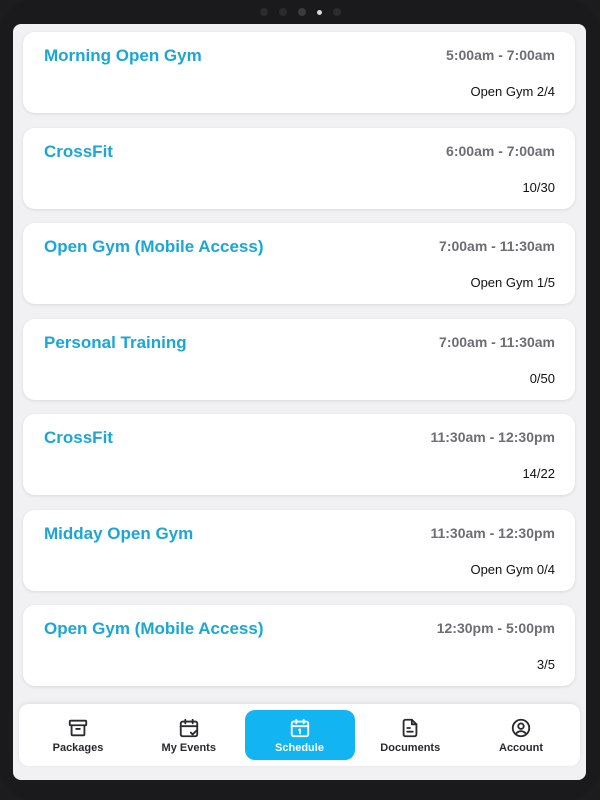 This screenshot has width=600, height=800. Describe the element at coordinates (115, 342) in the screenshot. I see `event-title: Personal Training` at that location.